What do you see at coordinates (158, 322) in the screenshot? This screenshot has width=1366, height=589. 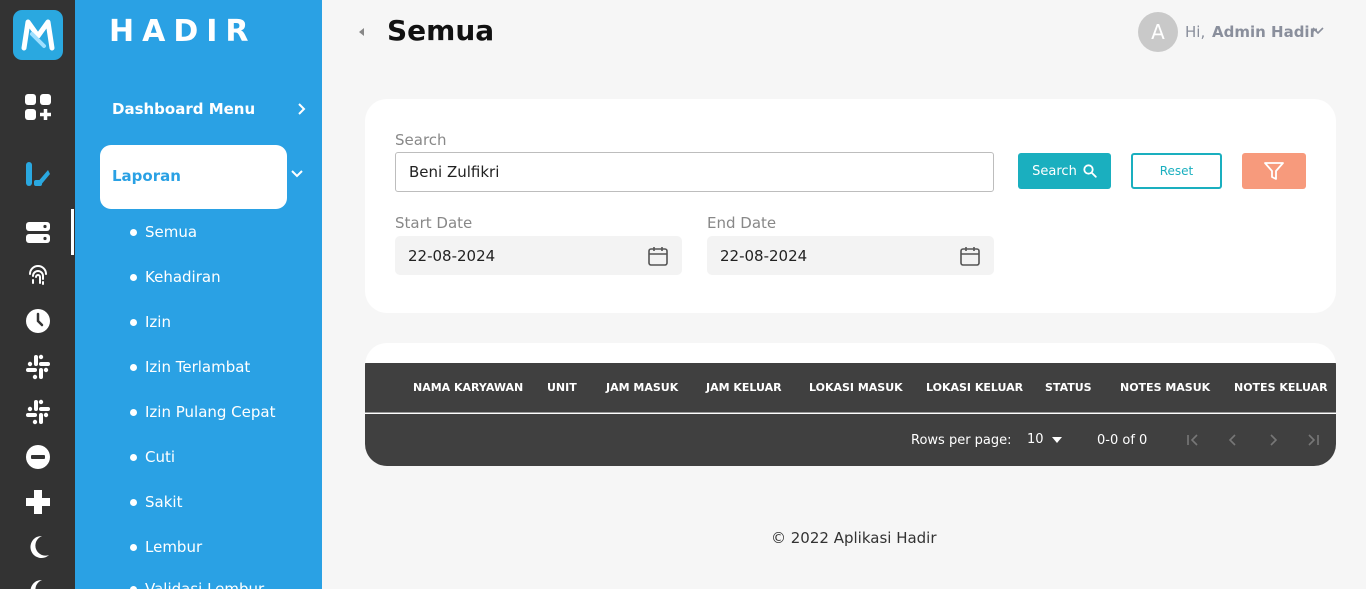 I see `sidebar-item-label: Izin` at bounding box center [158, 322].